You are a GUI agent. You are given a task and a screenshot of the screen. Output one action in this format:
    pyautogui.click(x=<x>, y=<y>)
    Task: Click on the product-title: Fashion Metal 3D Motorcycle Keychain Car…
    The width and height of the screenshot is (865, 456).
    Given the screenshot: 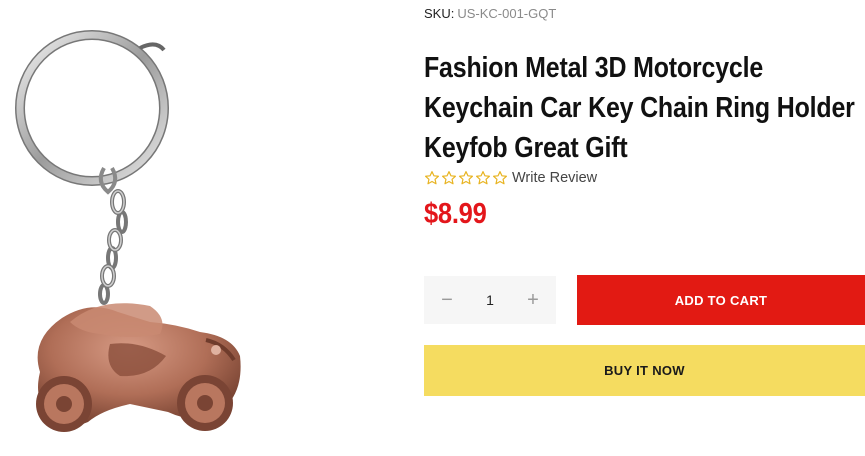 What is the action you would take?
    pyautogui.click(x=639, y=108)
    